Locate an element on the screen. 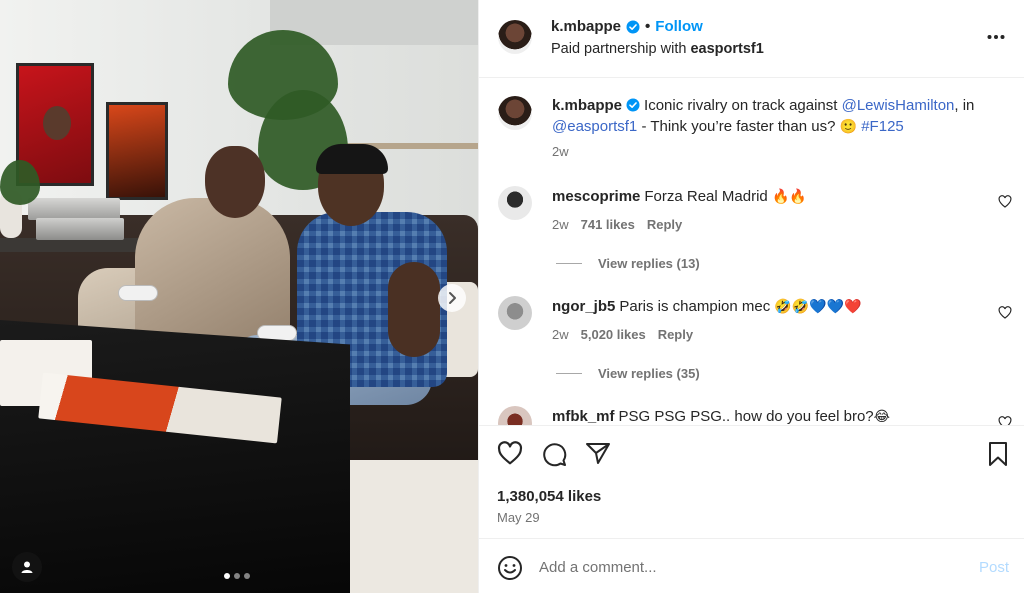  mention-link: @easportsf1 is located at coordinates (594, 126).